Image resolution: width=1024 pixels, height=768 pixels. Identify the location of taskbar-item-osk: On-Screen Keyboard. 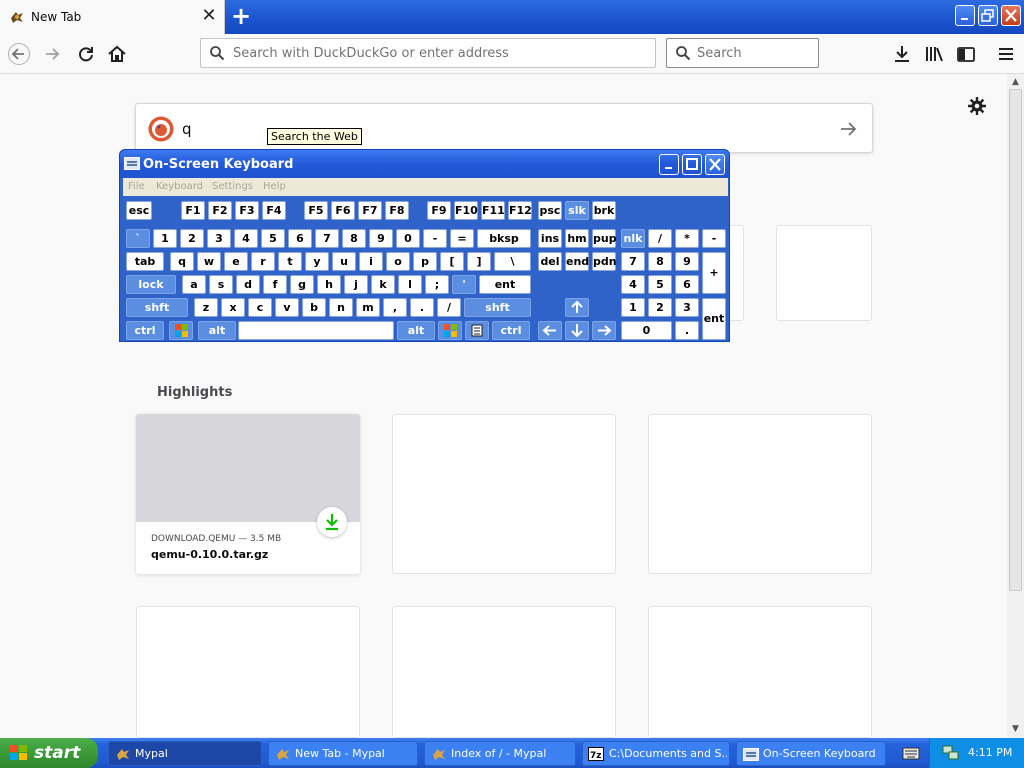
(811, 753).